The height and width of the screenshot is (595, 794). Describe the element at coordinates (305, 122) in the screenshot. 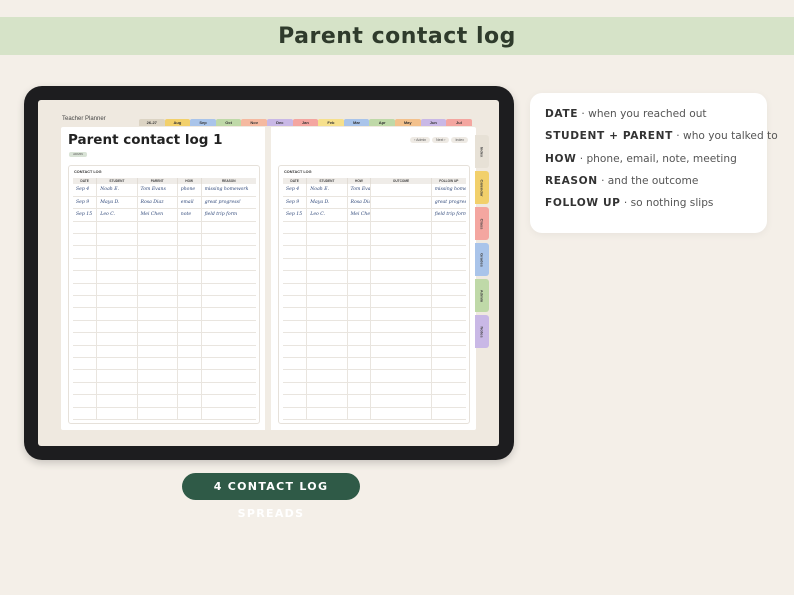

I see `month-tab-jan: Jan` at that location.